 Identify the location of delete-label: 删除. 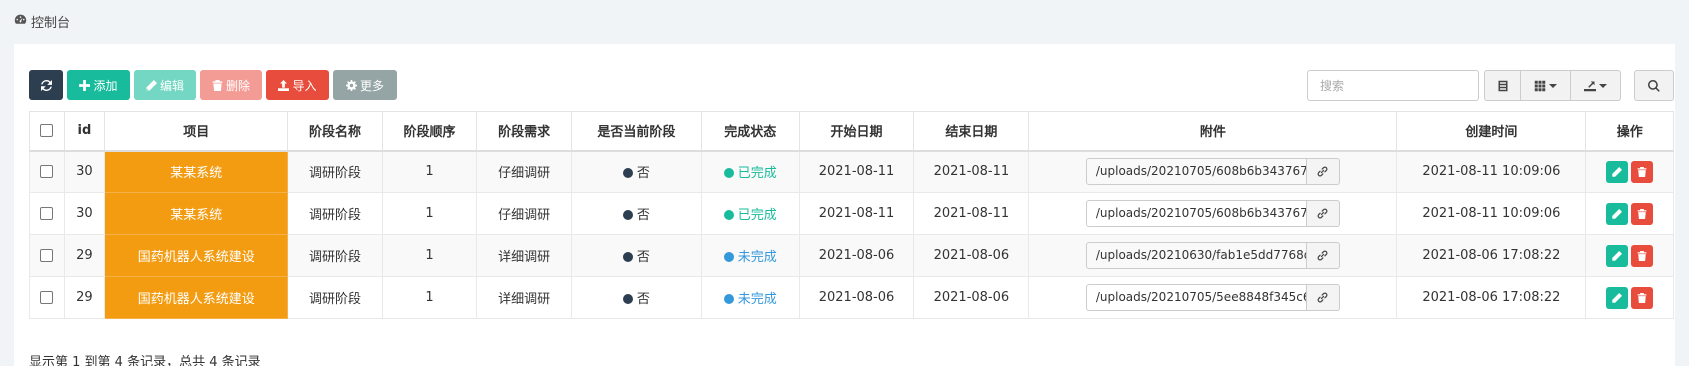
(237, 85).